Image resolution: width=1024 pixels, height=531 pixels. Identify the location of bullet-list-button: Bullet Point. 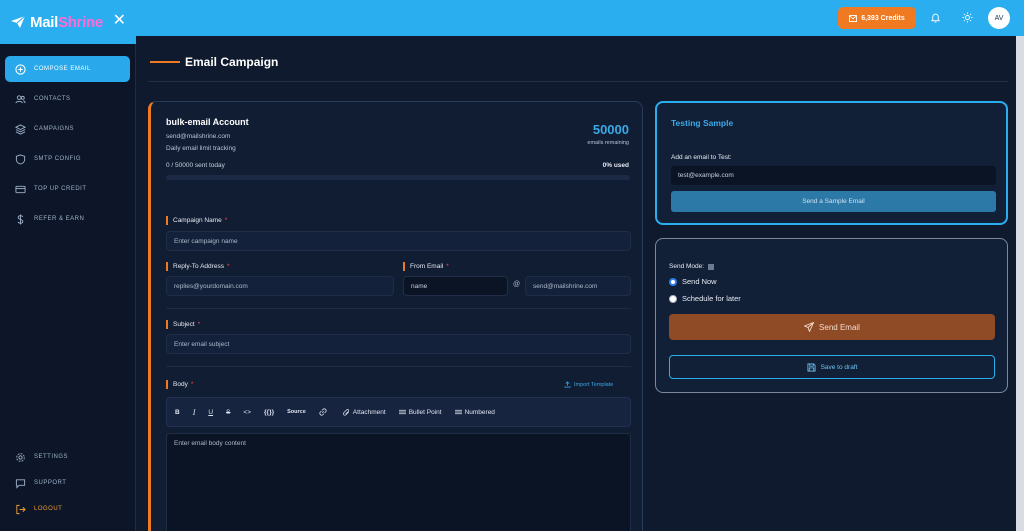
(420, 412).